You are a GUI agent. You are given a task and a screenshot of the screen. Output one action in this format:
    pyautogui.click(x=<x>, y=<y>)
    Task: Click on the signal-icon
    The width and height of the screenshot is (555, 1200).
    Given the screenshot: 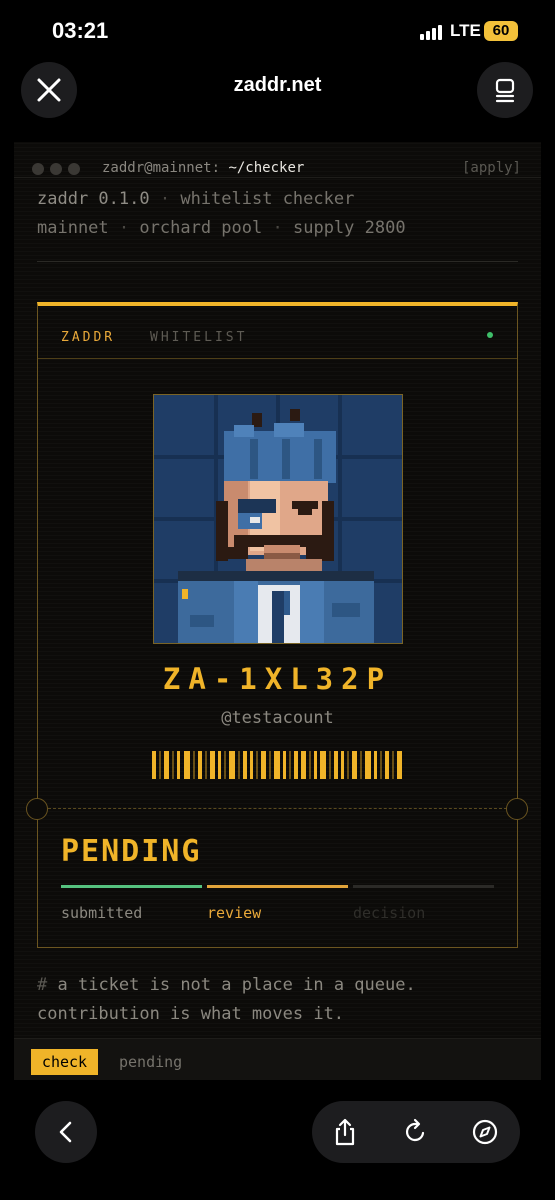 What is the action you would take?
    pyautogui.click(x=431, y=32)
    